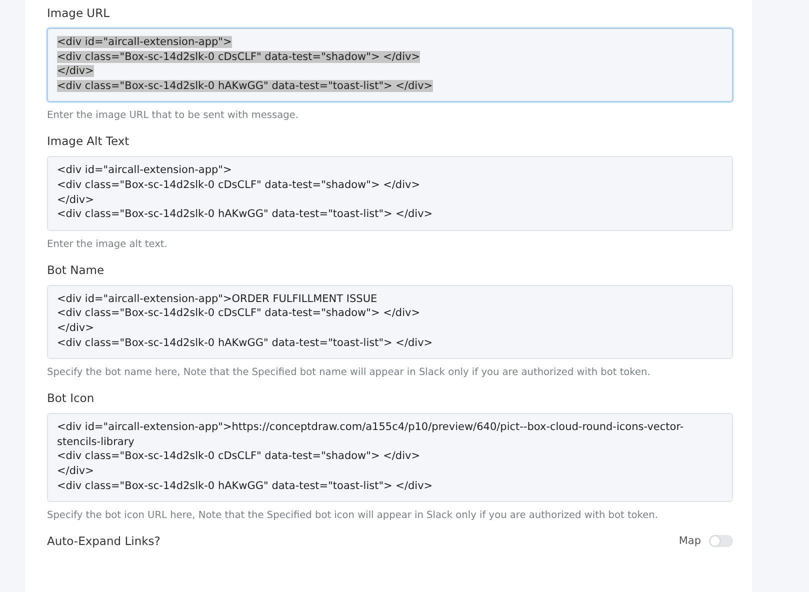  I want to click on help-text: Enter the image alt text., so click(107, 244).